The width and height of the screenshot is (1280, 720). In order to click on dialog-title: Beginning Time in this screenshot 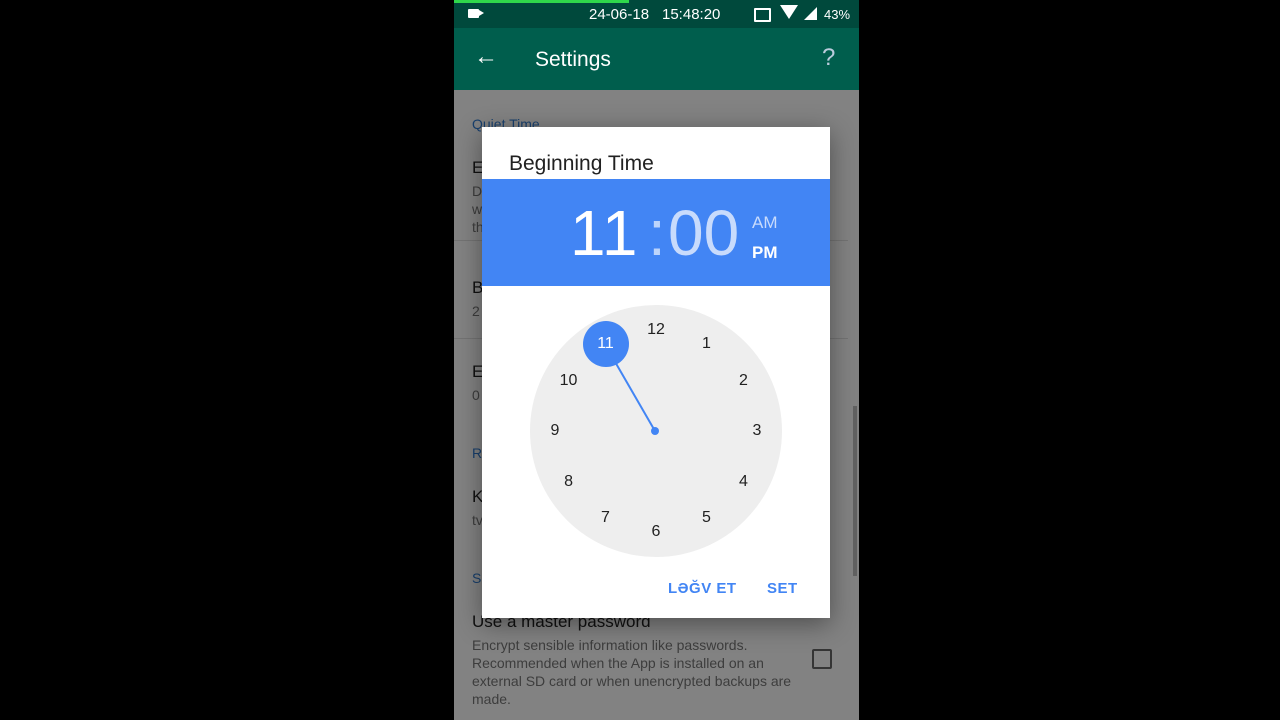, I will do `click(581, 163)`.